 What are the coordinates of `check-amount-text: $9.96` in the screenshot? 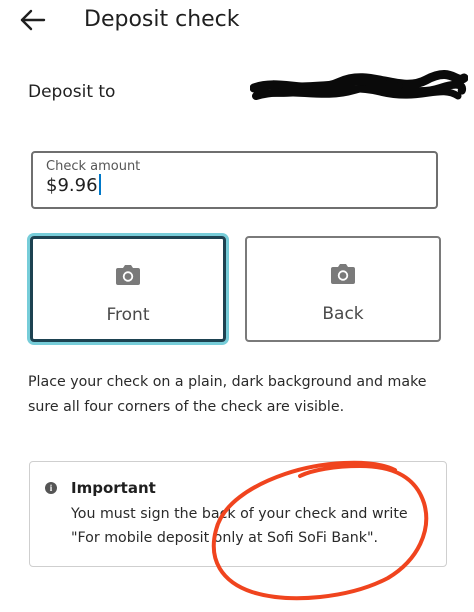 It's located at (72, 185).